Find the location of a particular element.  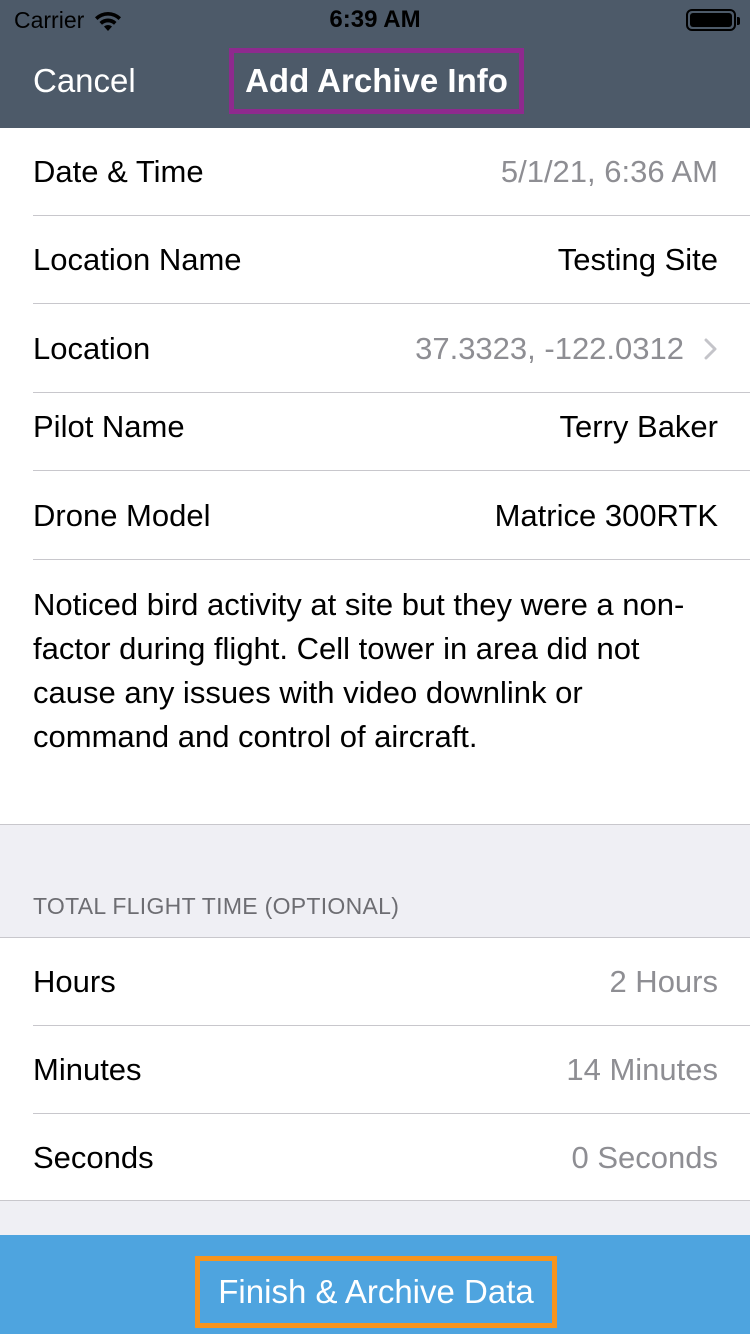

flight-time-section-header: TOTAL FLIGHT TIME (OPTIONAL) is located at coordinates (216, 906).